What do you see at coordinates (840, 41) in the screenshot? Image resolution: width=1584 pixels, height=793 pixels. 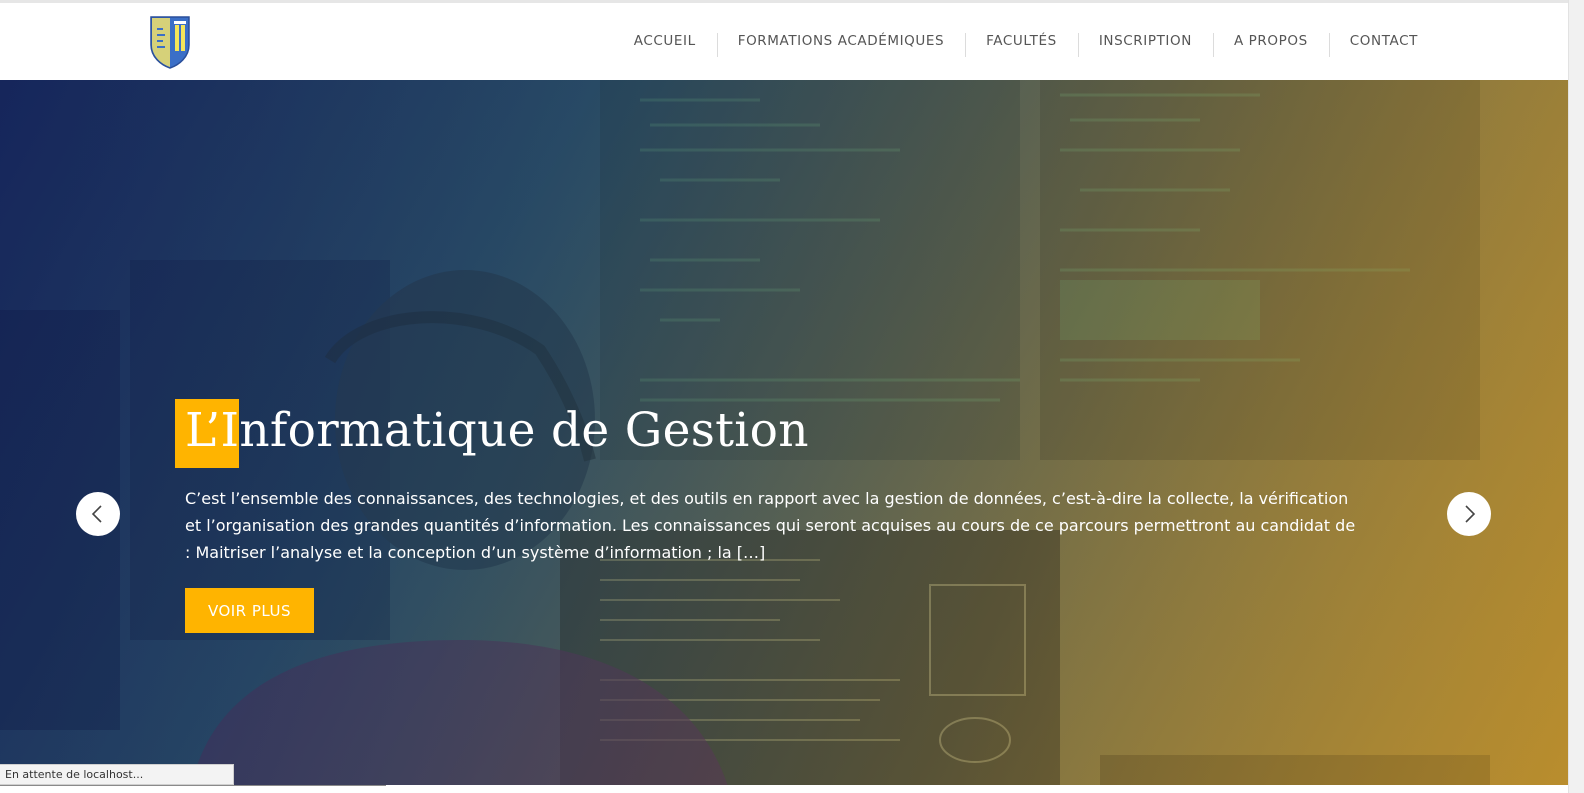 I see `nav-item-formations: FORMATIONS ACADÉMIQUES` at bounding box center [840, 41].